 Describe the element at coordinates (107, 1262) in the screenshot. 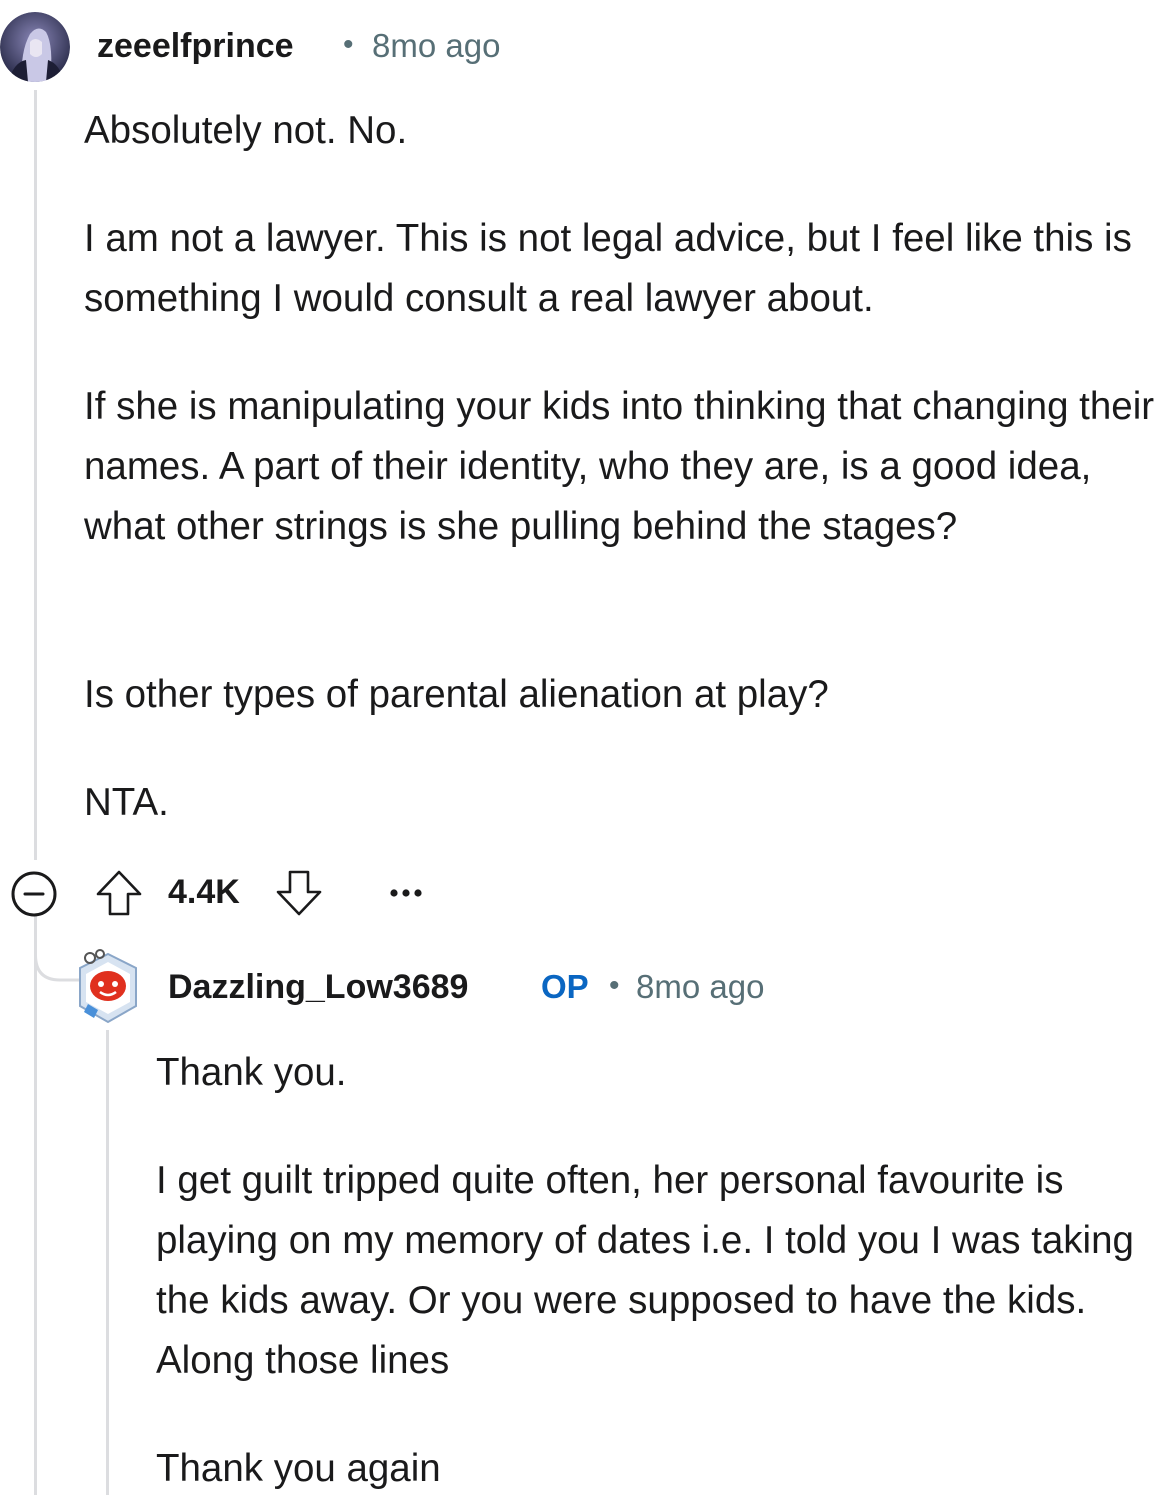

I see `thread-line-reply` at that location.